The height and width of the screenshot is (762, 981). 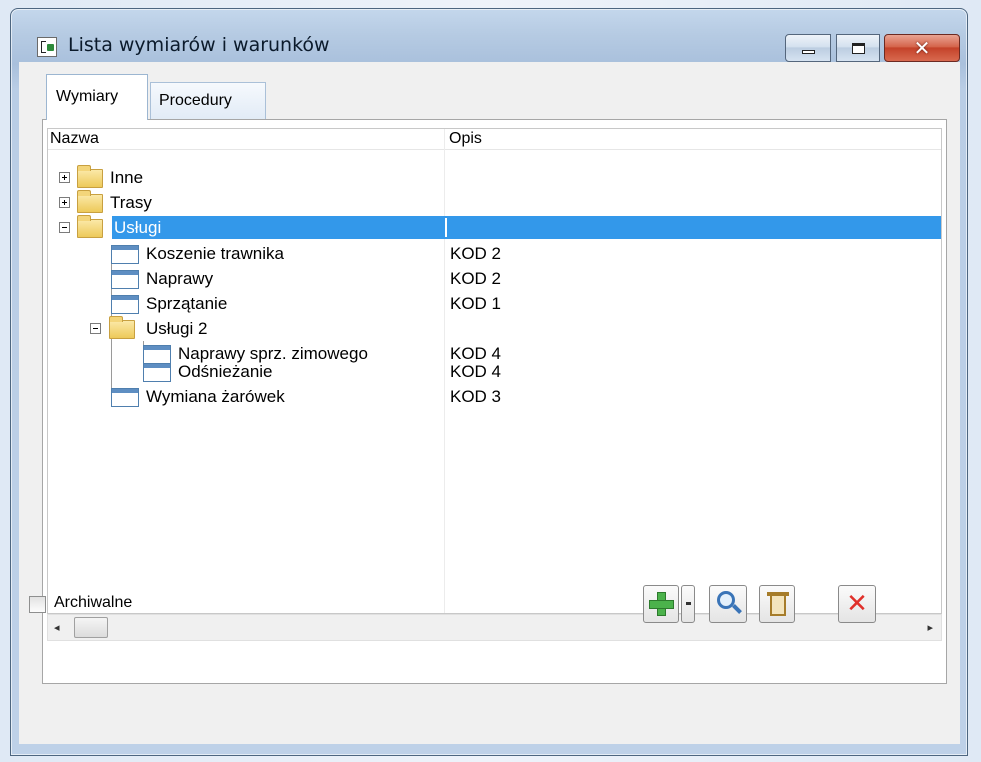 What do you see at coordinates (494, 139) in the screenshot?
I see `tree-header: Nazwa Opis` at bounding box center [494, 139].